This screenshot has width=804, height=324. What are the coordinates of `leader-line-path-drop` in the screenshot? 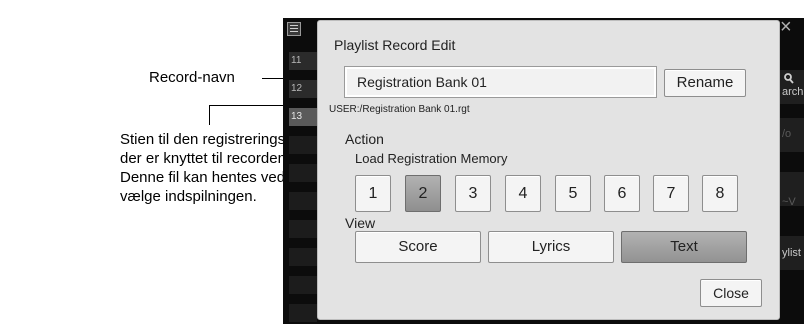 It's located at (209, 115).